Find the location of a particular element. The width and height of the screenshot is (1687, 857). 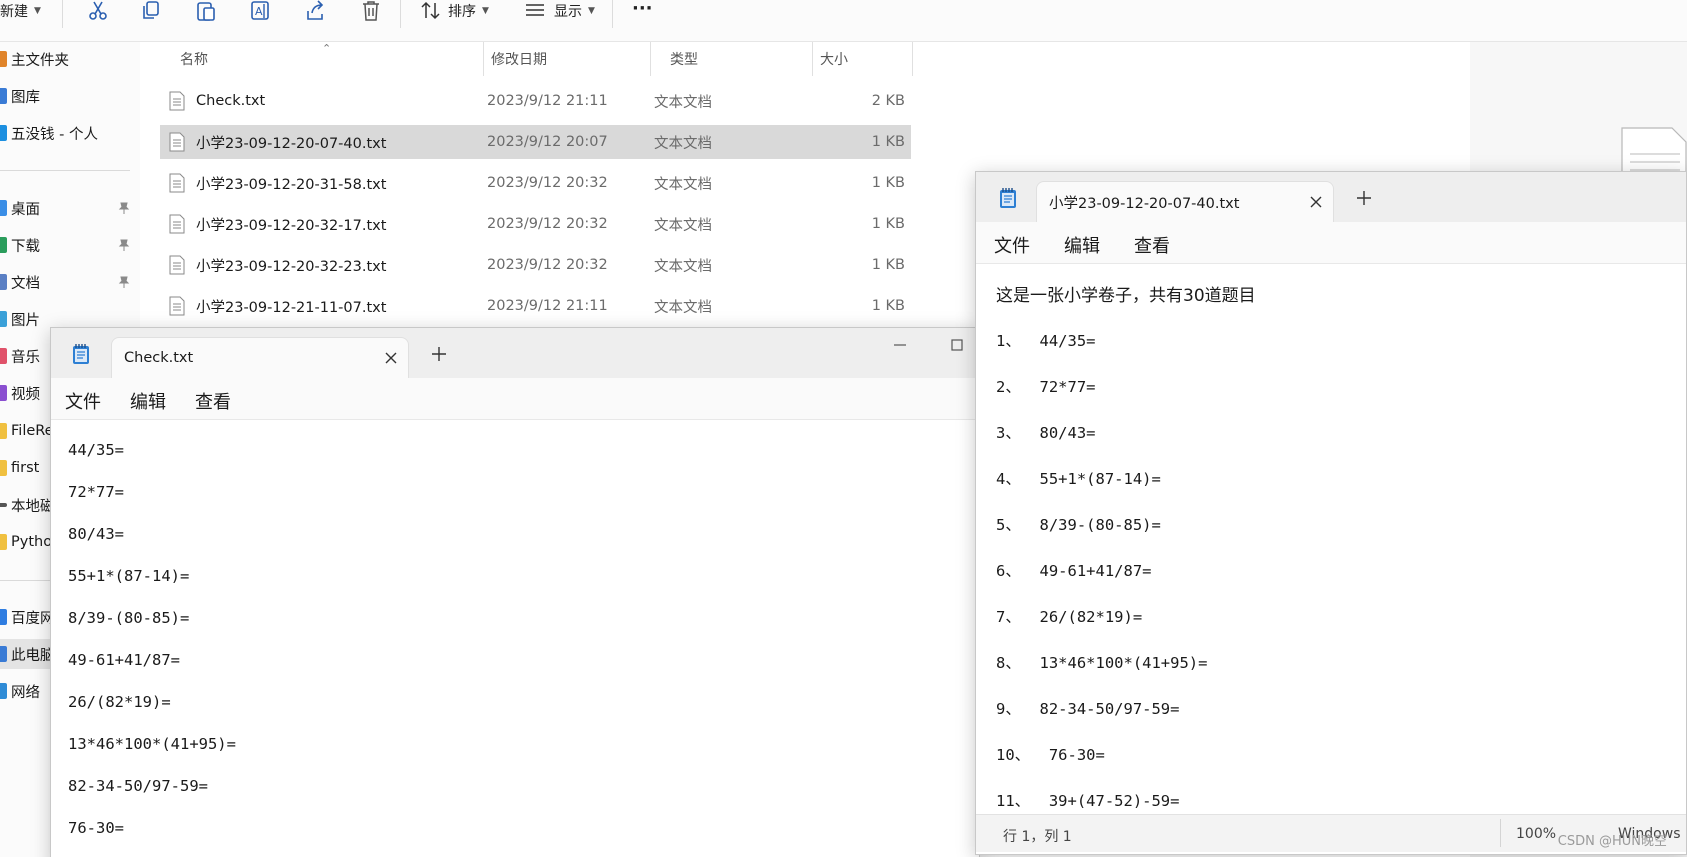

sidebar-item-onedrive: 五没钱 - 个人 is located at coordinates (70, 133).